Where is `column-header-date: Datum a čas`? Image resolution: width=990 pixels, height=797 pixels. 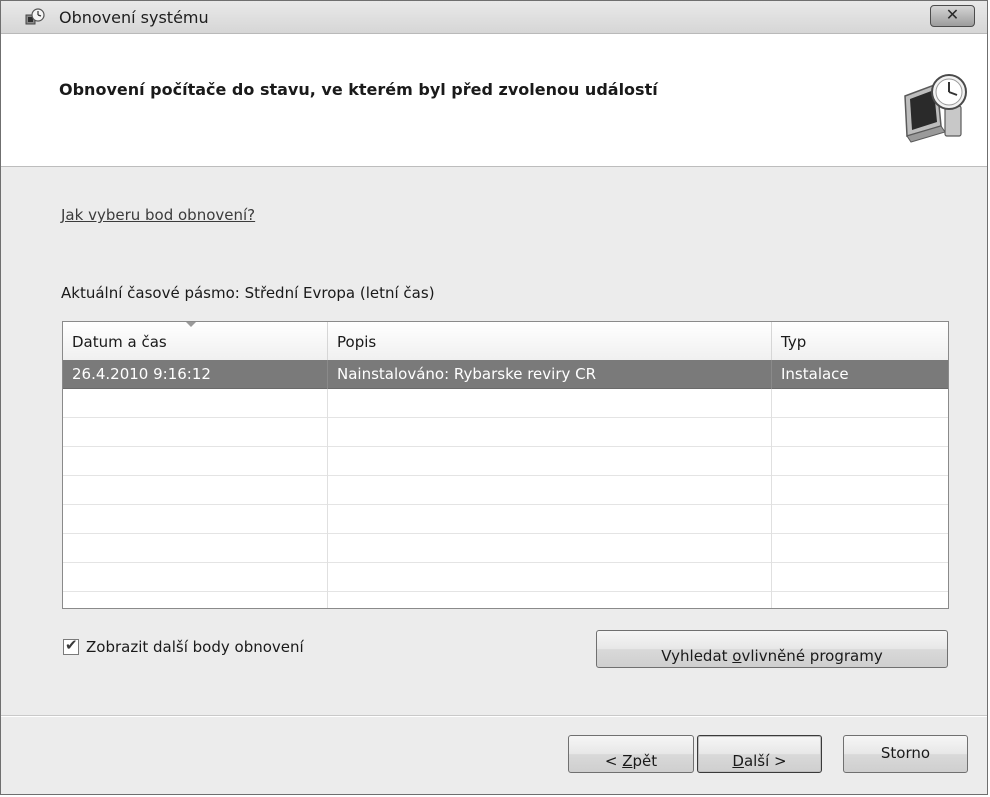 column-header-date: Datum a čas is located at coordinates (195, 341).